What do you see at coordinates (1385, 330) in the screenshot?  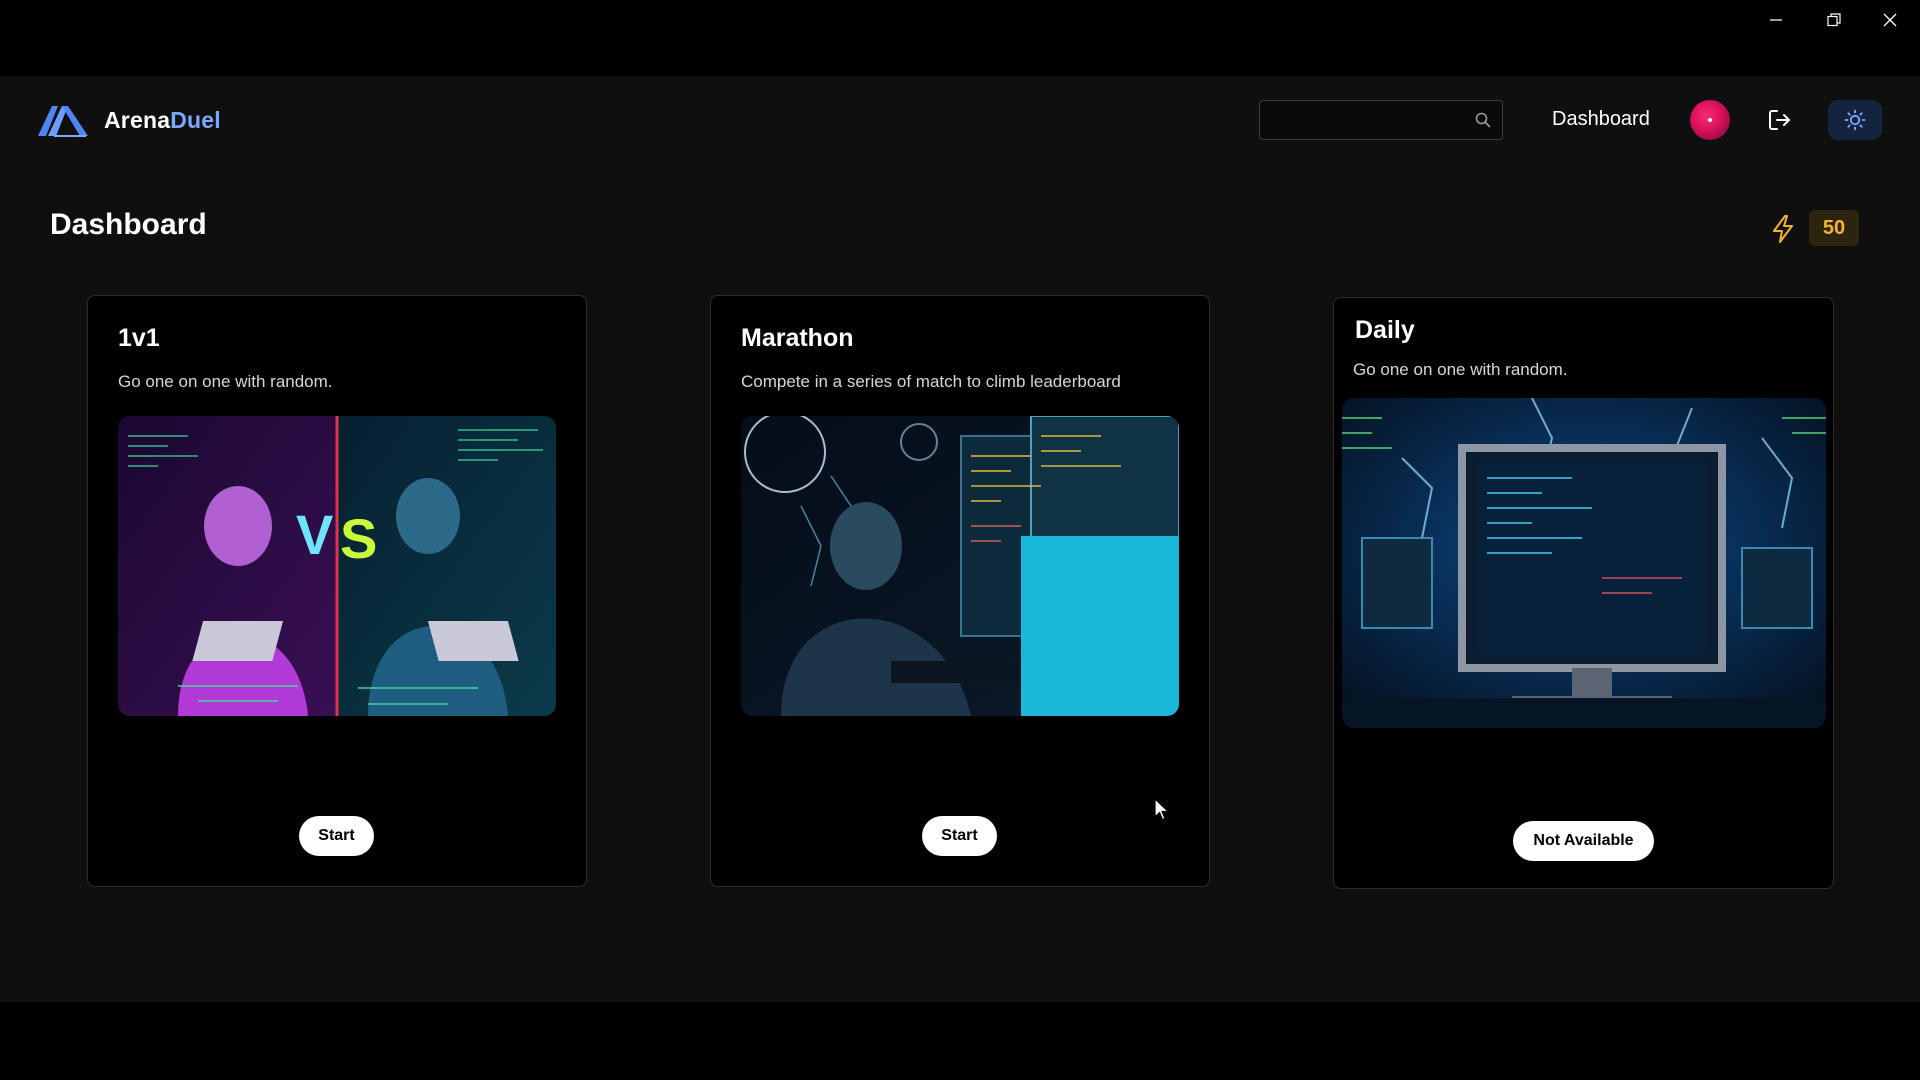 I see `card-title: Daily` at bounding box center [1385, 330].